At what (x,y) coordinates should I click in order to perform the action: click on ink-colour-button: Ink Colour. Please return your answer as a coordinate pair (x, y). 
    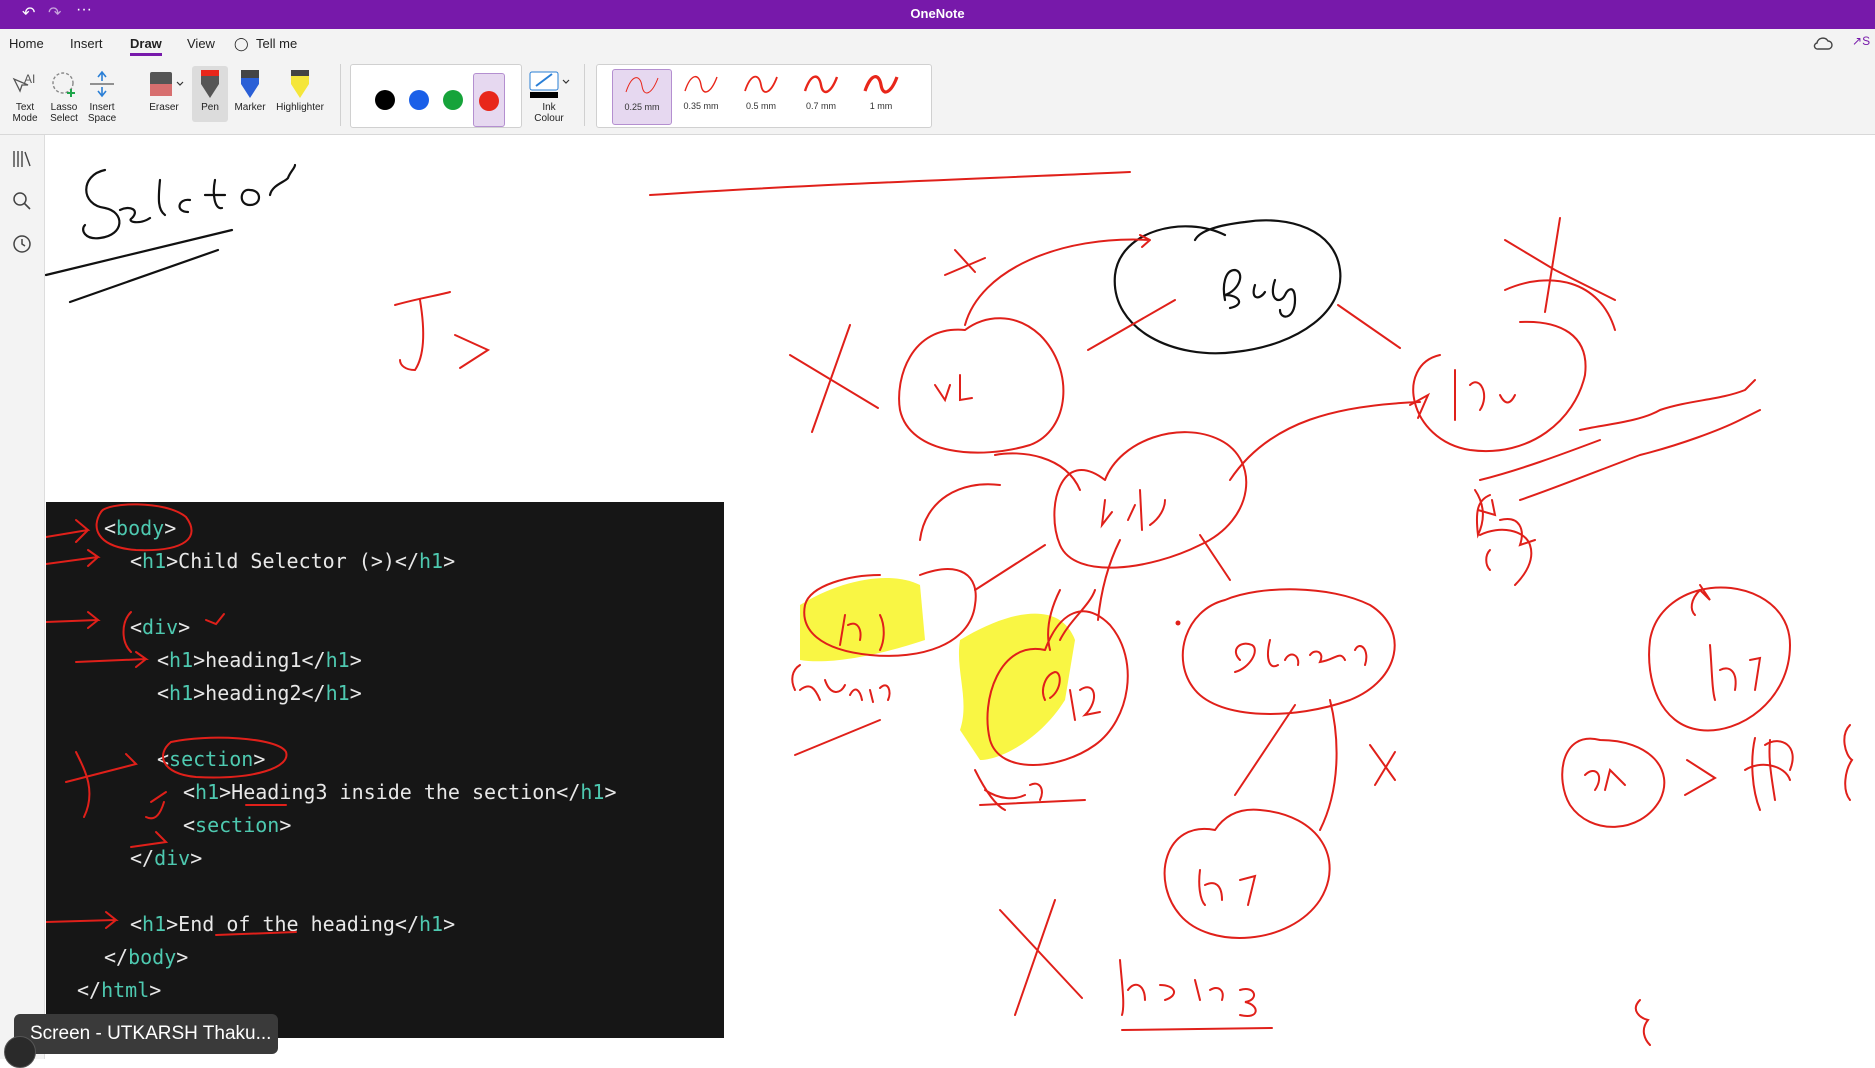
    Looking at the image, I should click on (549, 95).